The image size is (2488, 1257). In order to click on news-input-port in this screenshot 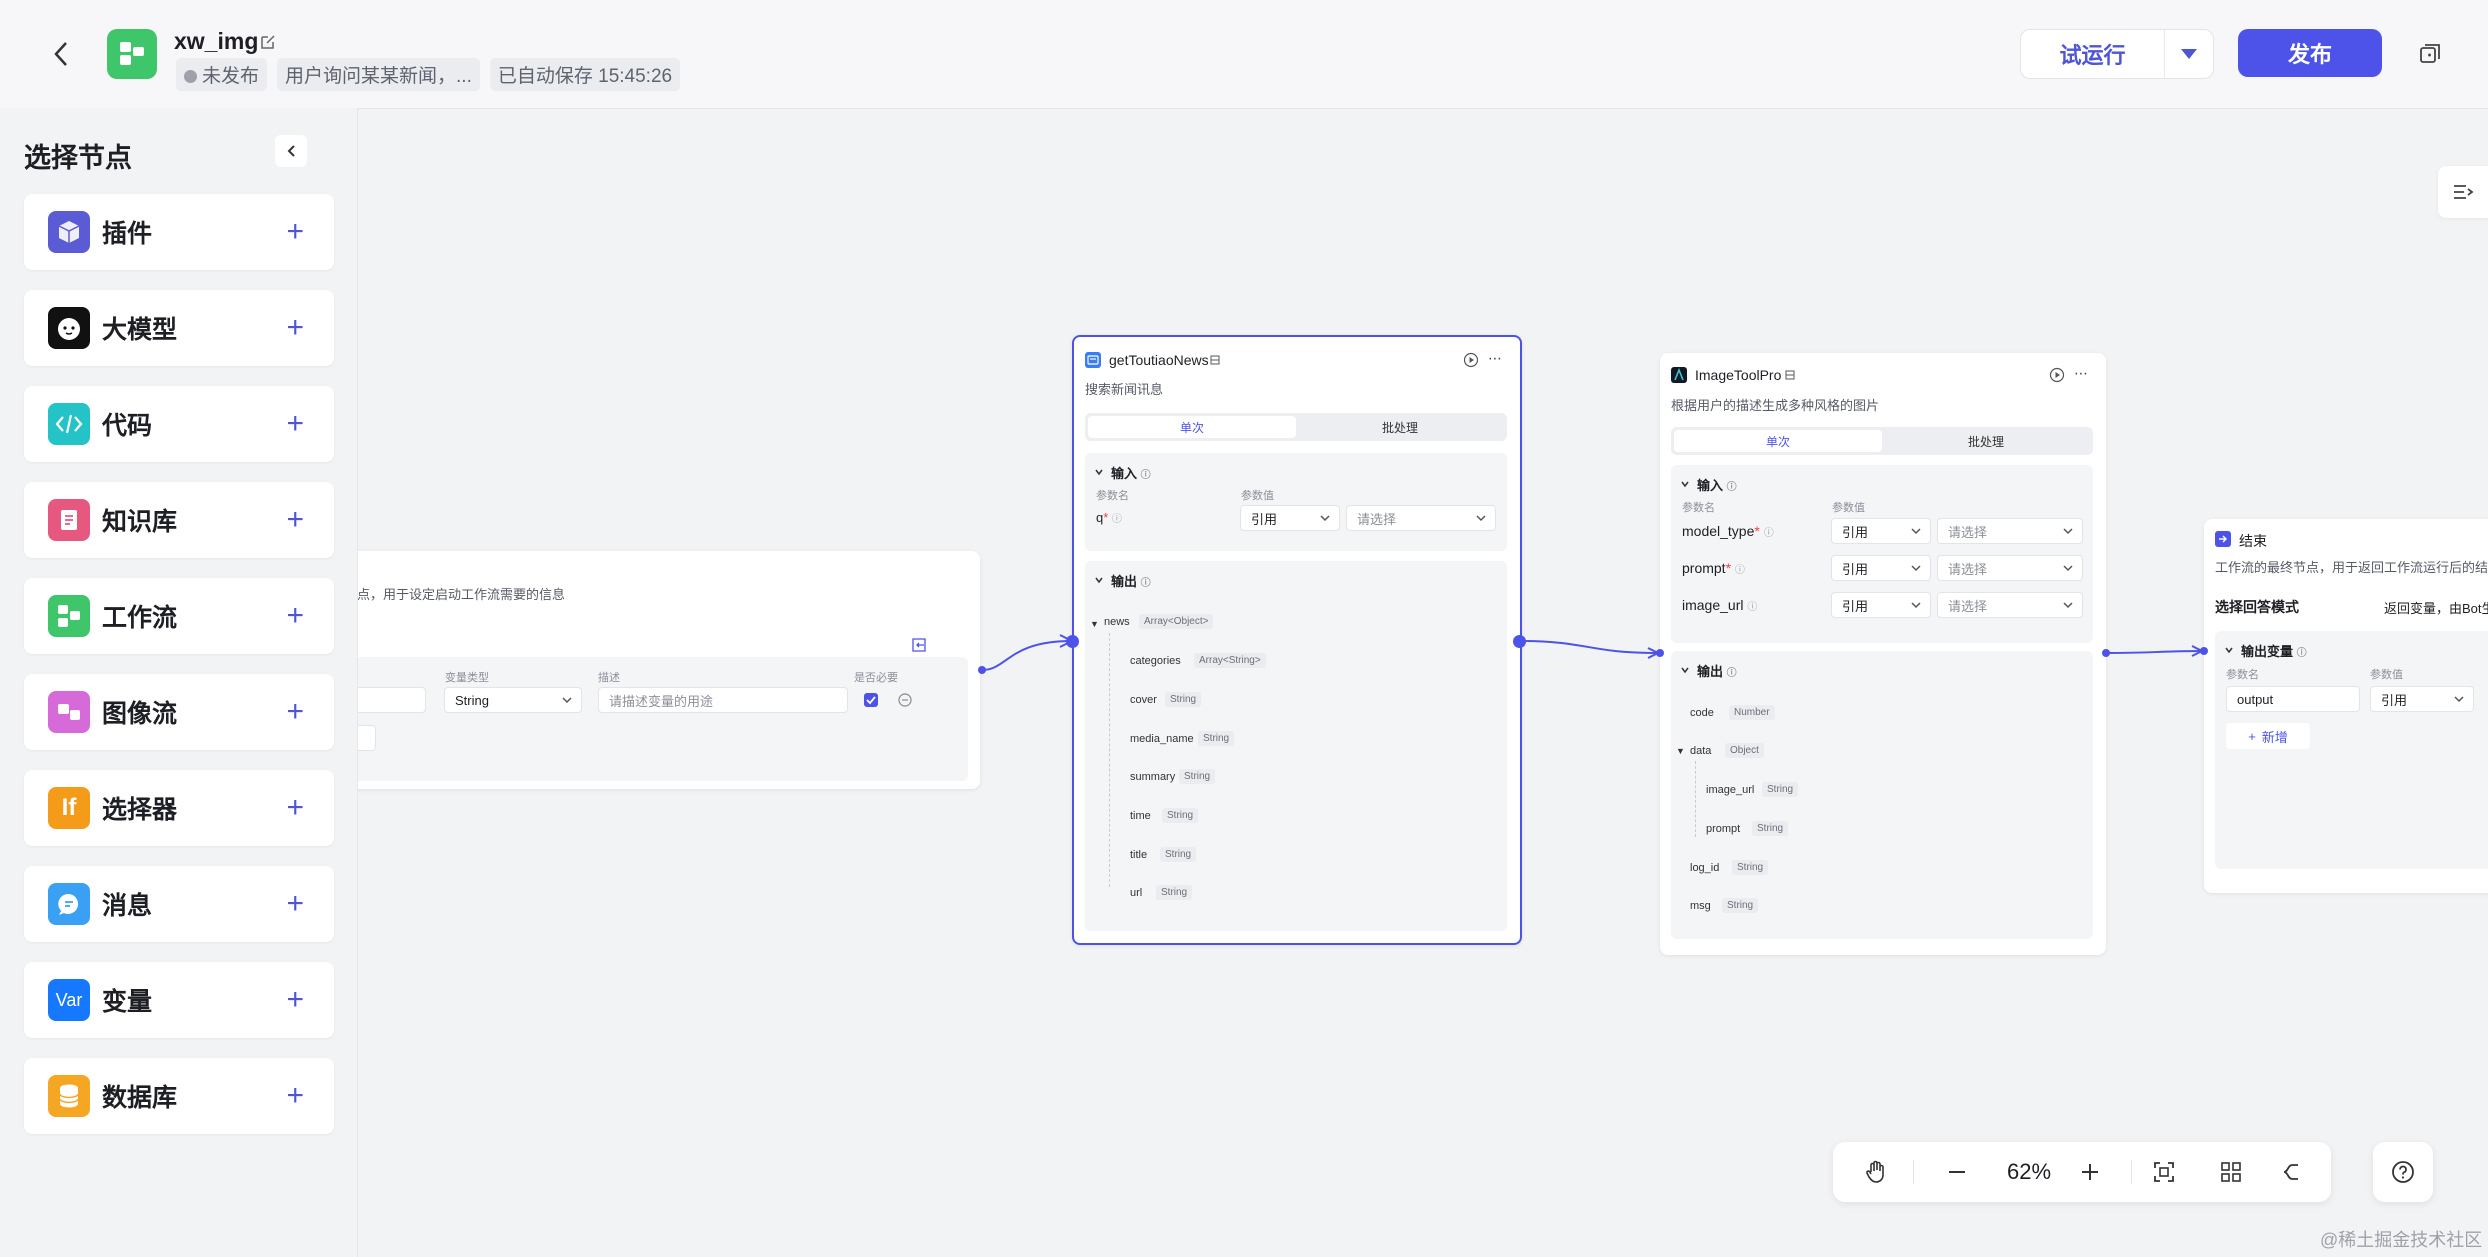, I will do `click(1072, 641)`.